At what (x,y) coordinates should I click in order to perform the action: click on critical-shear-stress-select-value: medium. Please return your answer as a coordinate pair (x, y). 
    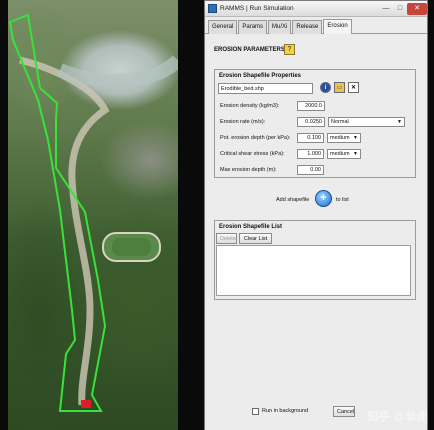
    Looking at the image, I should click on (340, 154).